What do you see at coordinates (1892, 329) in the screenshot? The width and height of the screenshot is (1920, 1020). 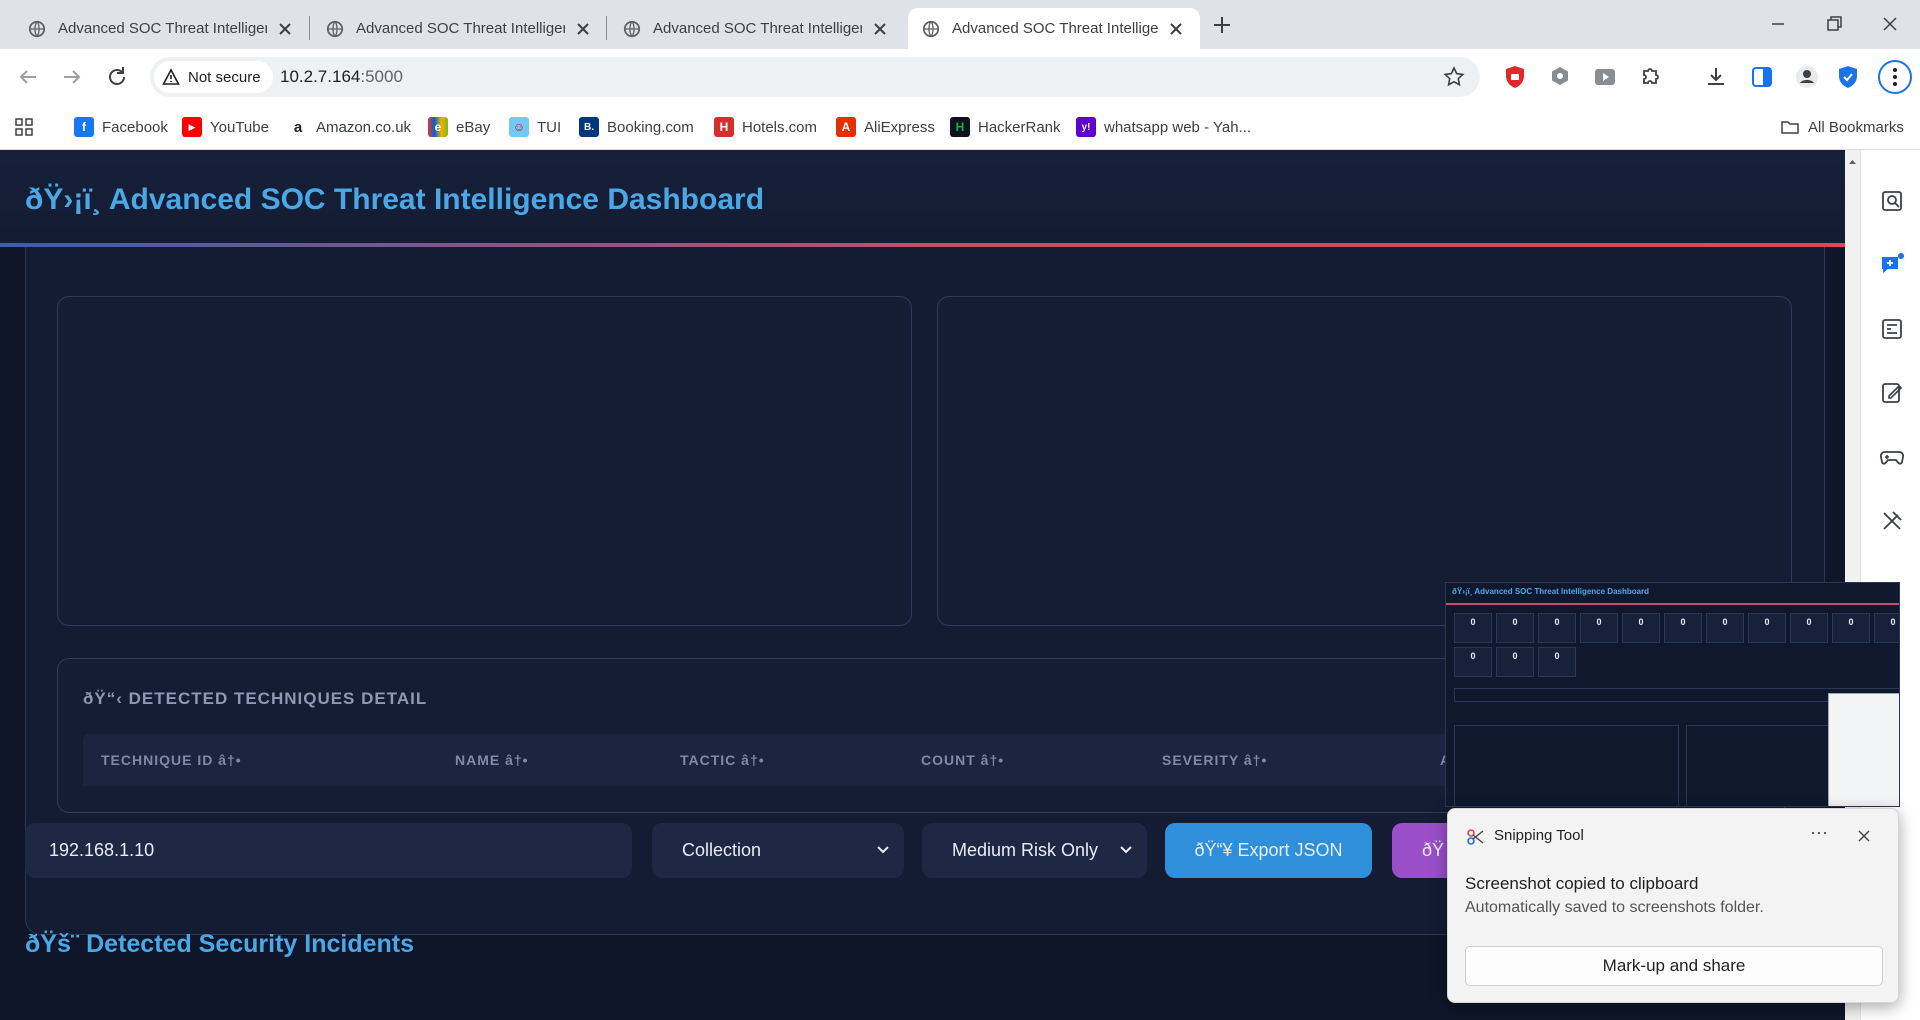 I see `news-feed-icon` at bounding box center [1892, 329].